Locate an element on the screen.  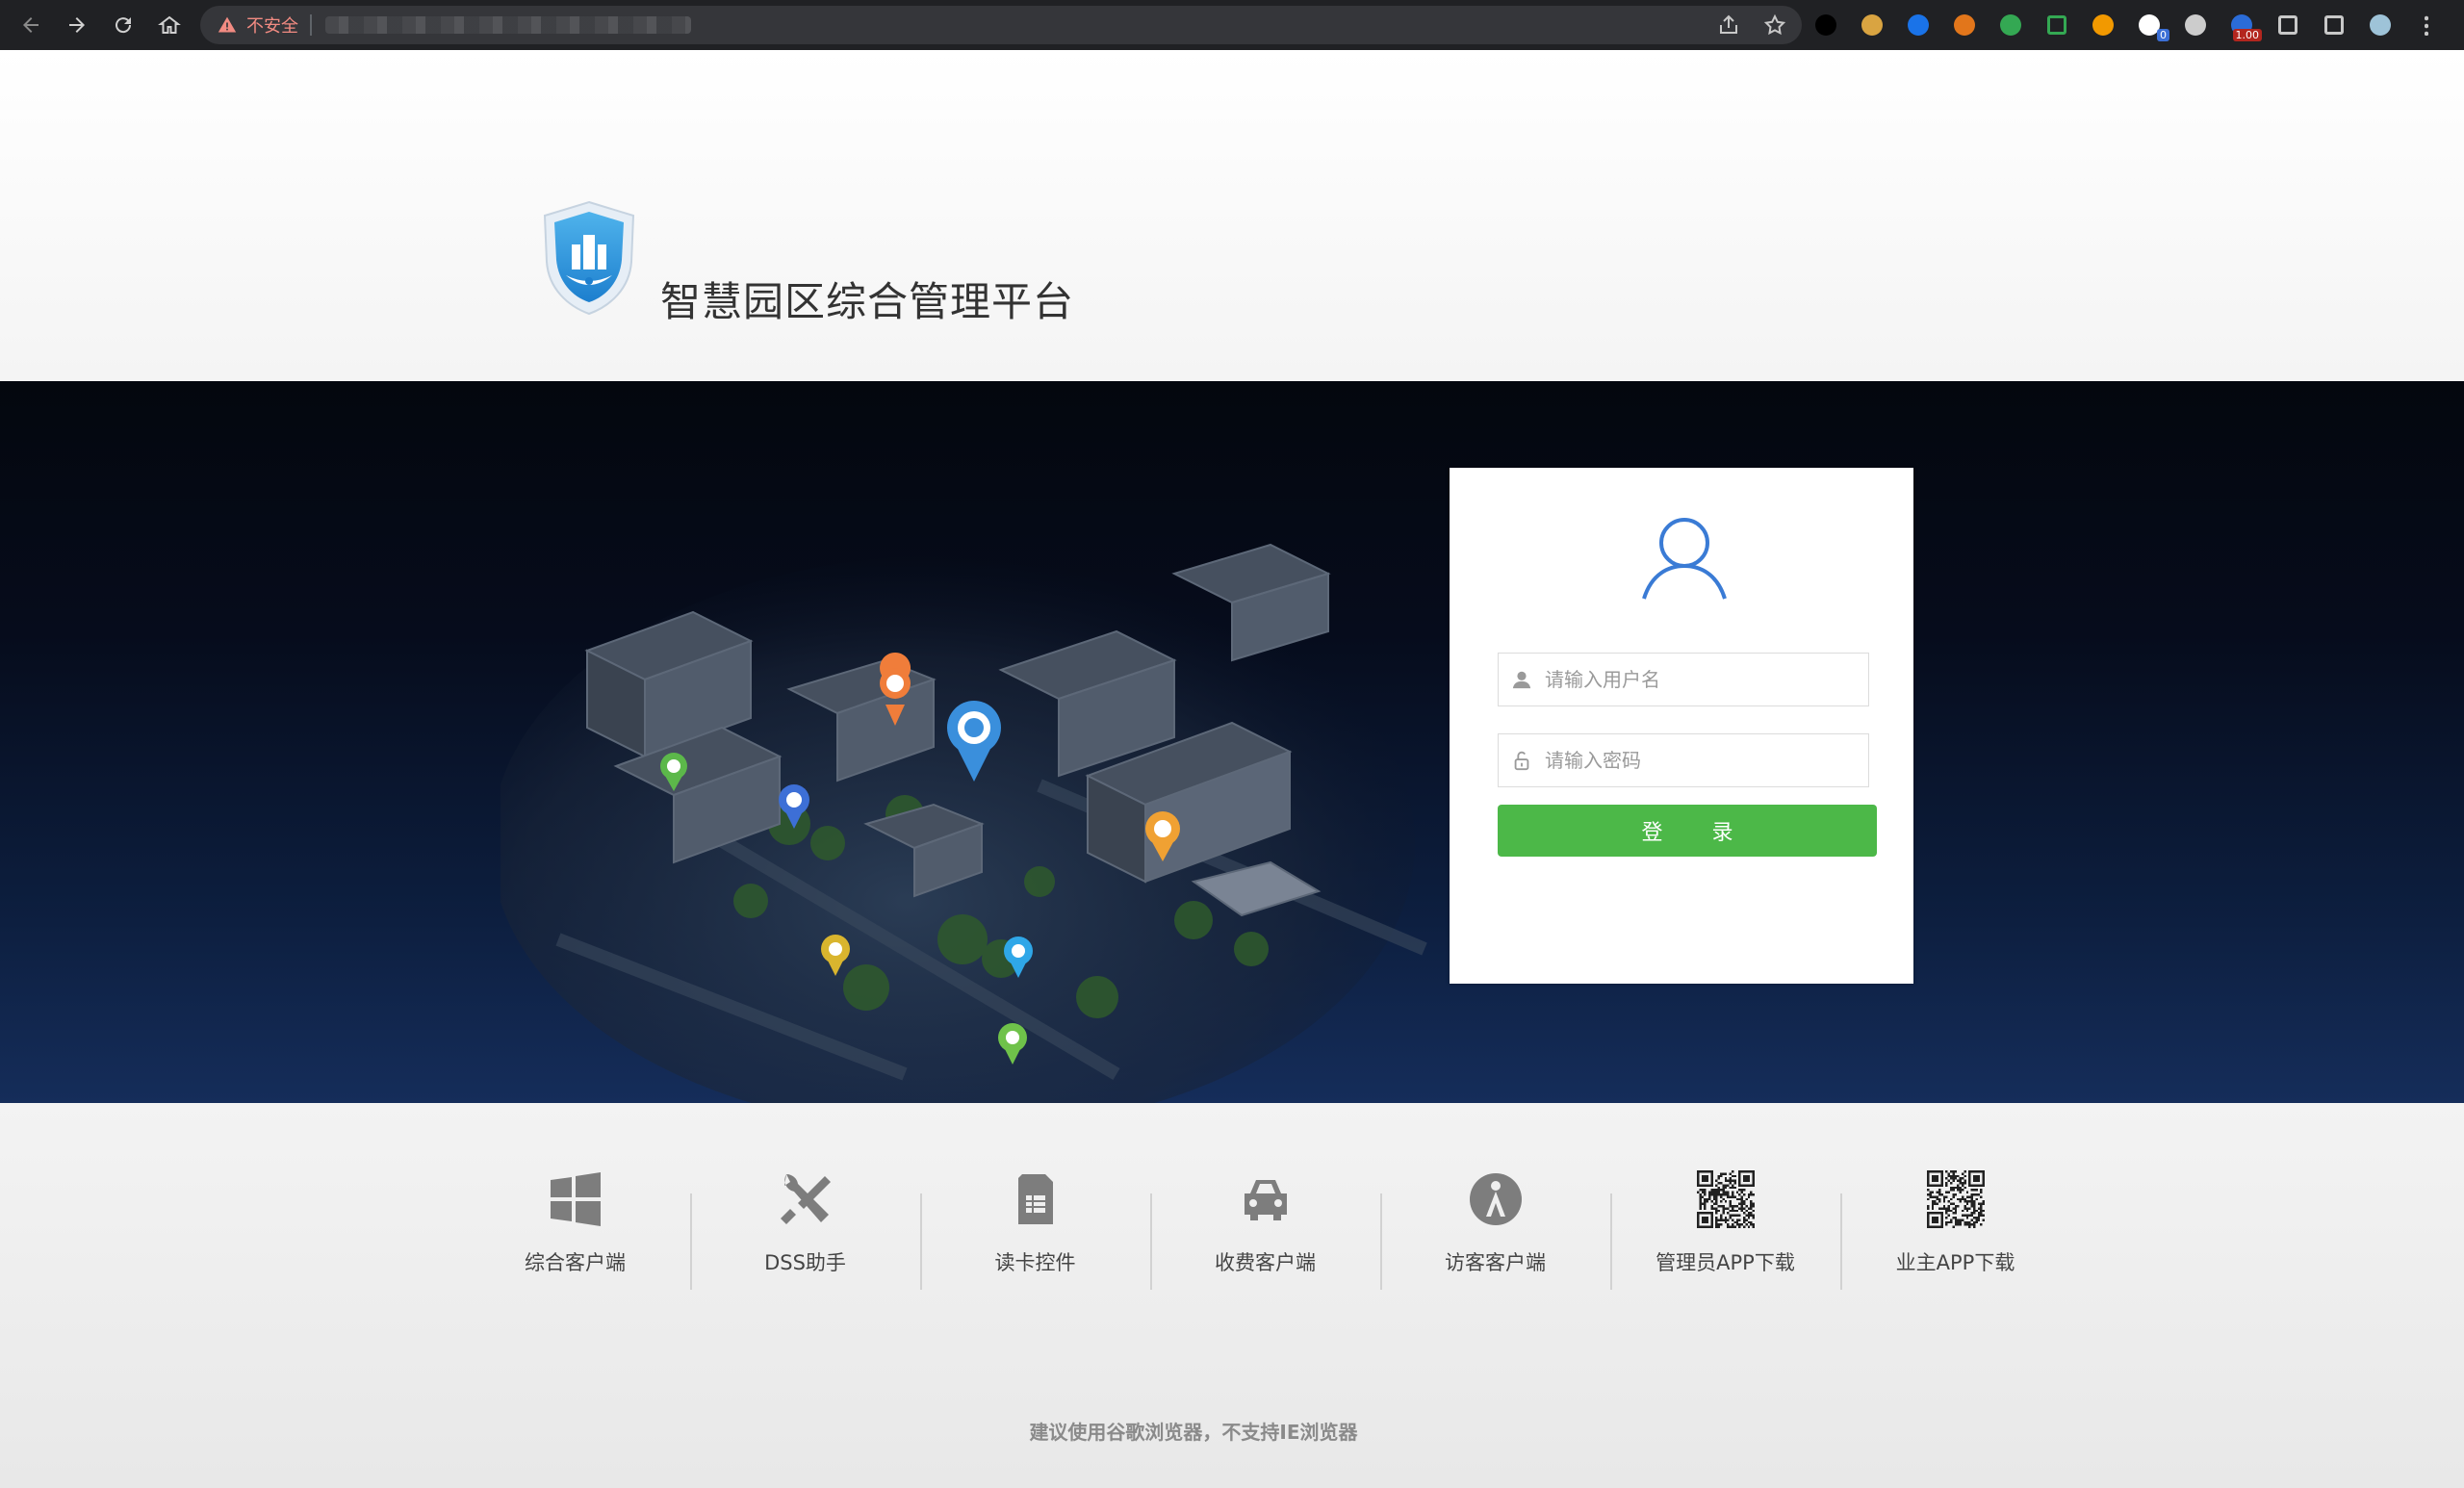
glasses-ext-icon is located at coordinates (2195, 25).